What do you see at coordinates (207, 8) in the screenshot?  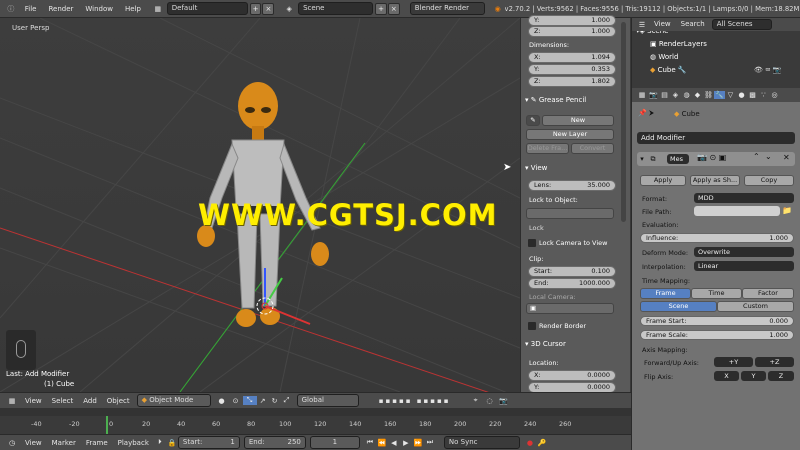 I see `layout-selector: Default` at bounding box center [207, 8].